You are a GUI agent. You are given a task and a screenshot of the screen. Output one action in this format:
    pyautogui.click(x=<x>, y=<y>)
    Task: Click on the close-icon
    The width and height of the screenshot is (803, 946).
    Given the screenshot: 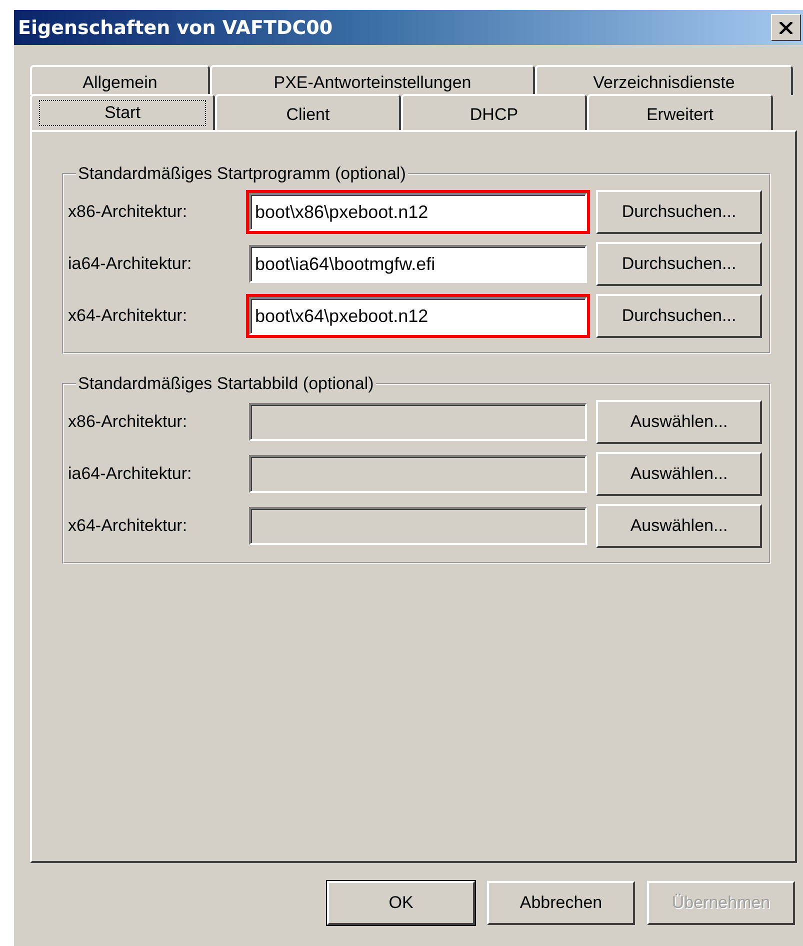 What is the action you would take?
    pyautogui.click(x=786, y=28)
    